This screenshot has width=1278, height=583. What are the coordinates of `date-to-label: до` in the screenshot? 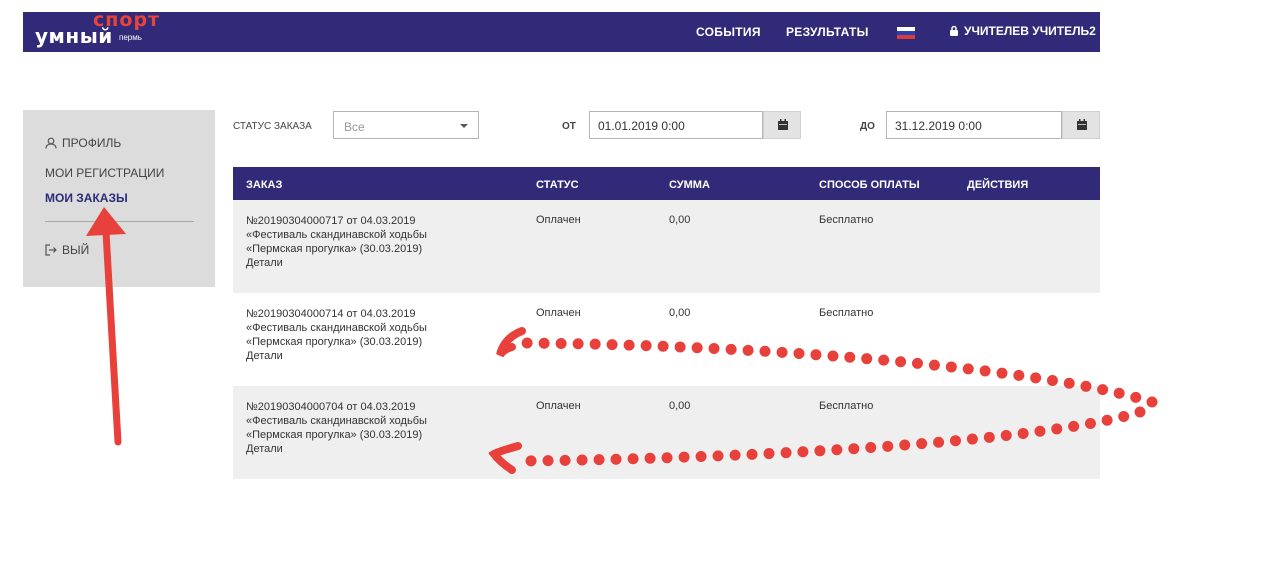 It's located at (867, 126).